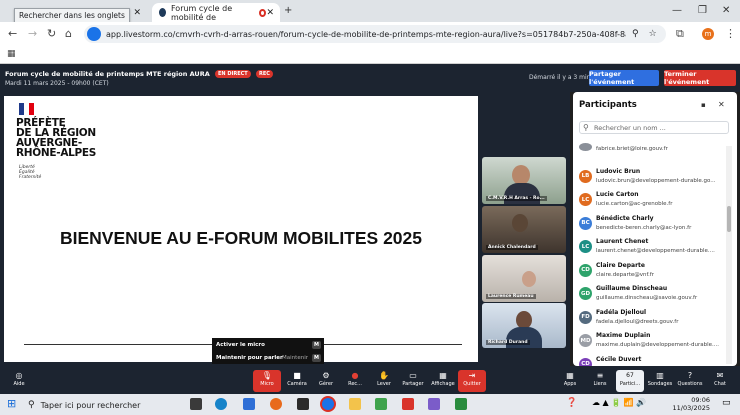 This screenshot has height=415, width=740. Describe the element at coordinates (700, 78) in the screenshot. I see `end-event-button: Terminer l'événement` at that location.